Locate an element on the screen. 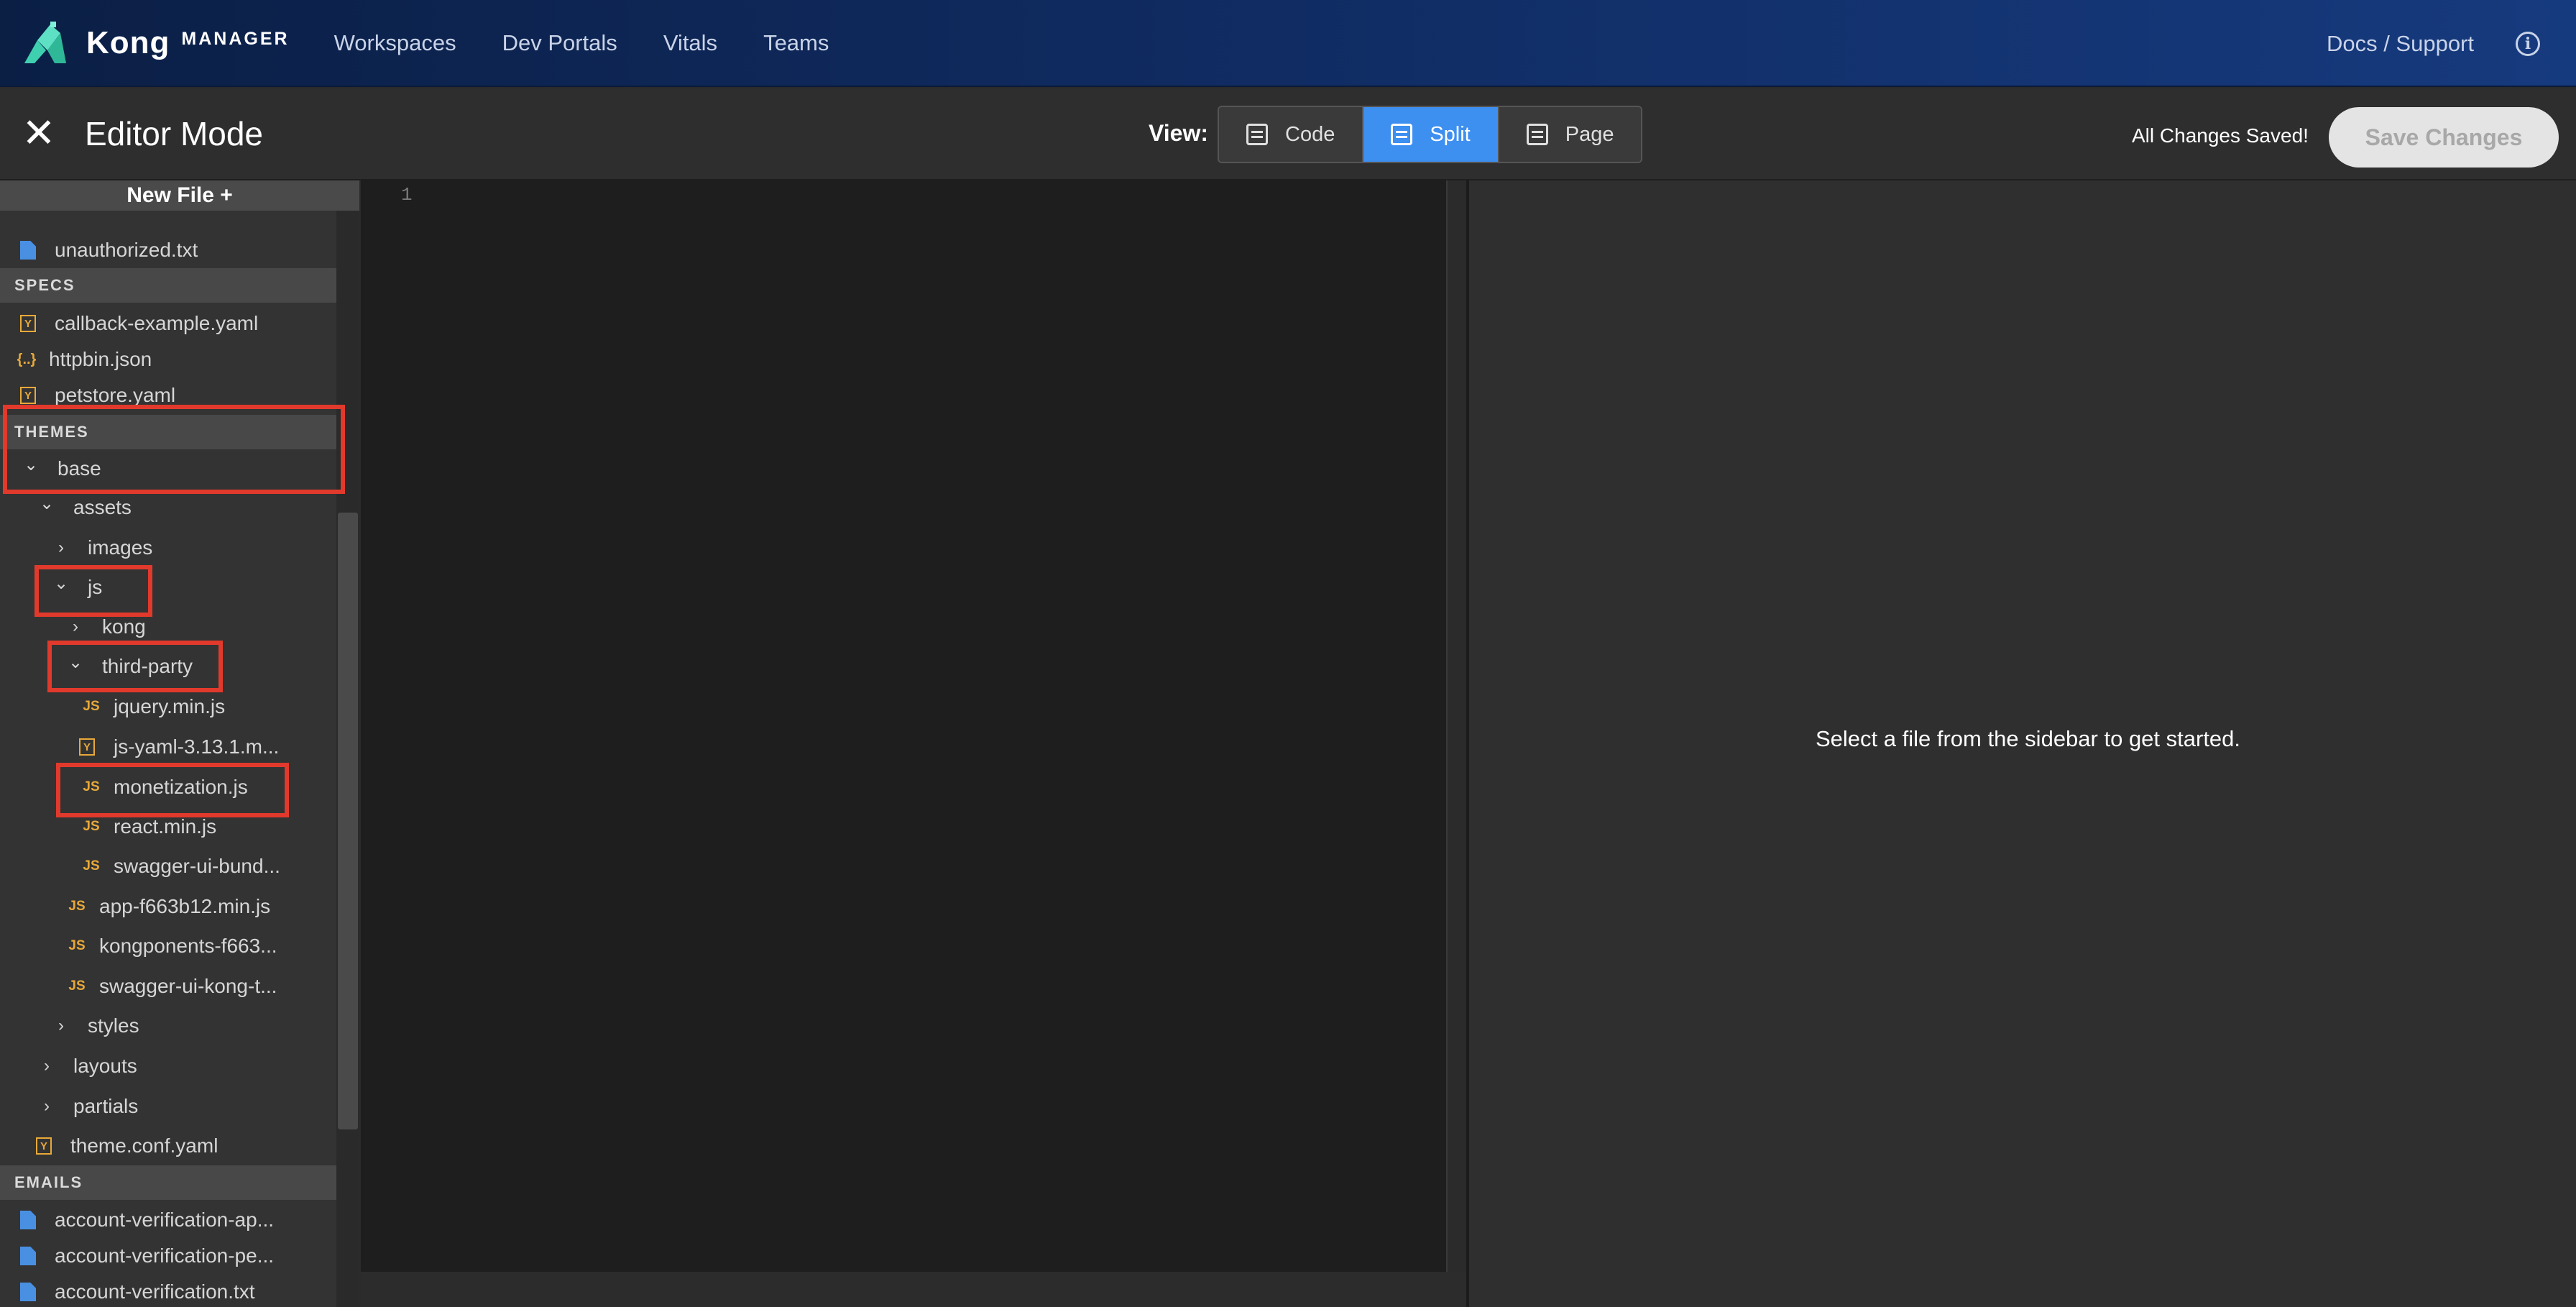 Image resolution: width=2576 pixels, height=1307 pixels. tree-item-label: layouts is located at coordinates (105, 1066).